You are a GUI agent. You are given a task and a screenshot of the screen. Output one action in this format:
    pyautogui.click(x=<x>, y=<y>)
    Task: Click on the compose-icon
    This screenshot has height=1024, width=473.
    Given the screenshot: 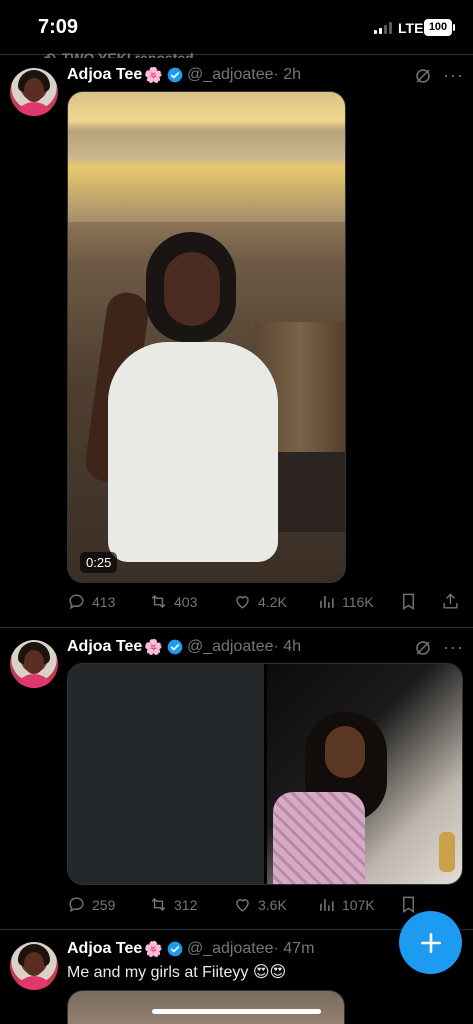 What is the action you would take?
    pyautogui.click(x=430, y=942)
    